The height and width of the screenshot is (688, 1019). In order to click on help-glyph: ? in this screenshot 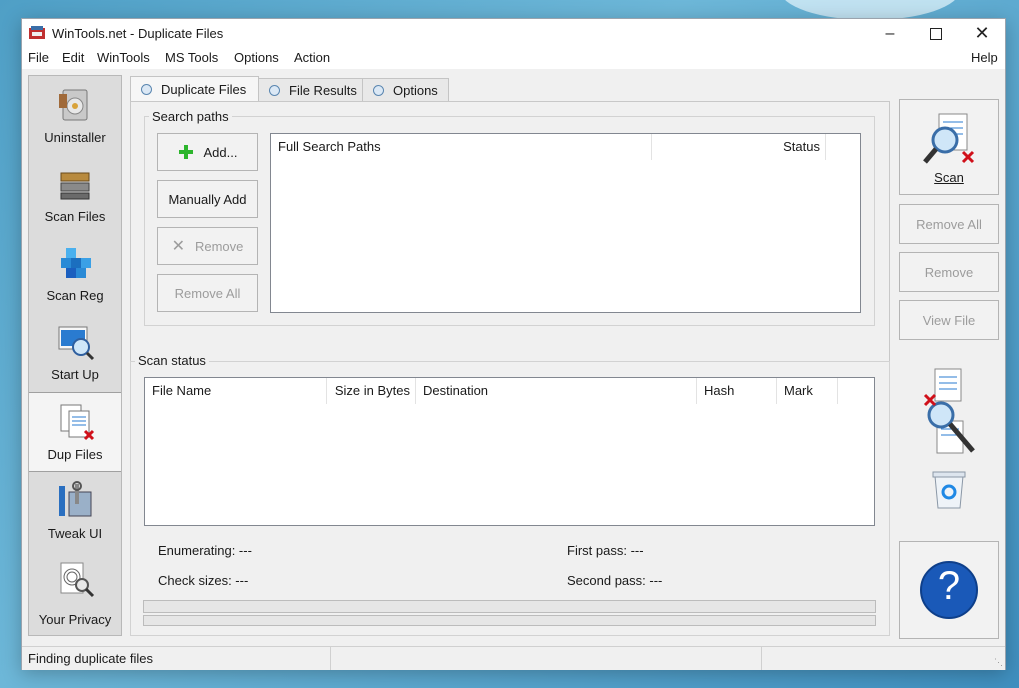, I will do `click(949, 586)`.